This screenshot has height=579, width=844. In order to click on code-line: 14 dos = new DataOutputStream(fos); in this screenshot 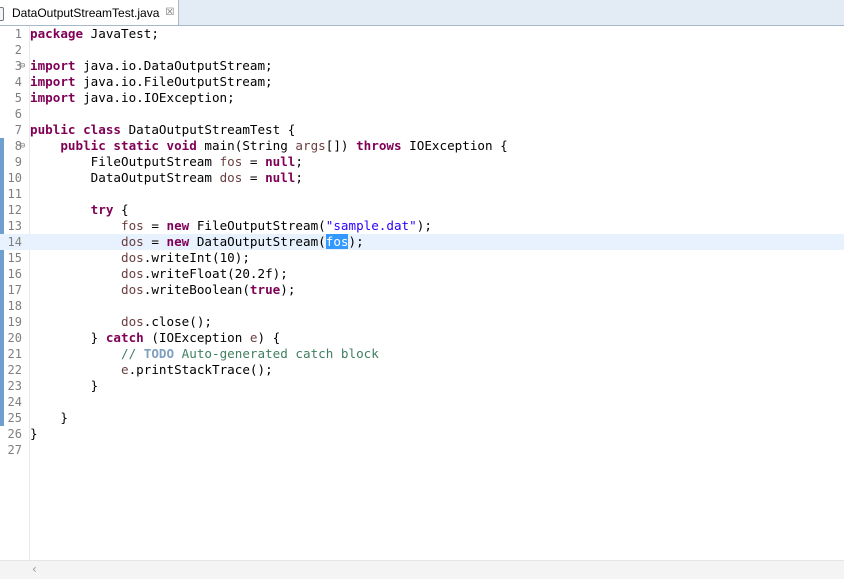, I will do `click(422, 242)`.